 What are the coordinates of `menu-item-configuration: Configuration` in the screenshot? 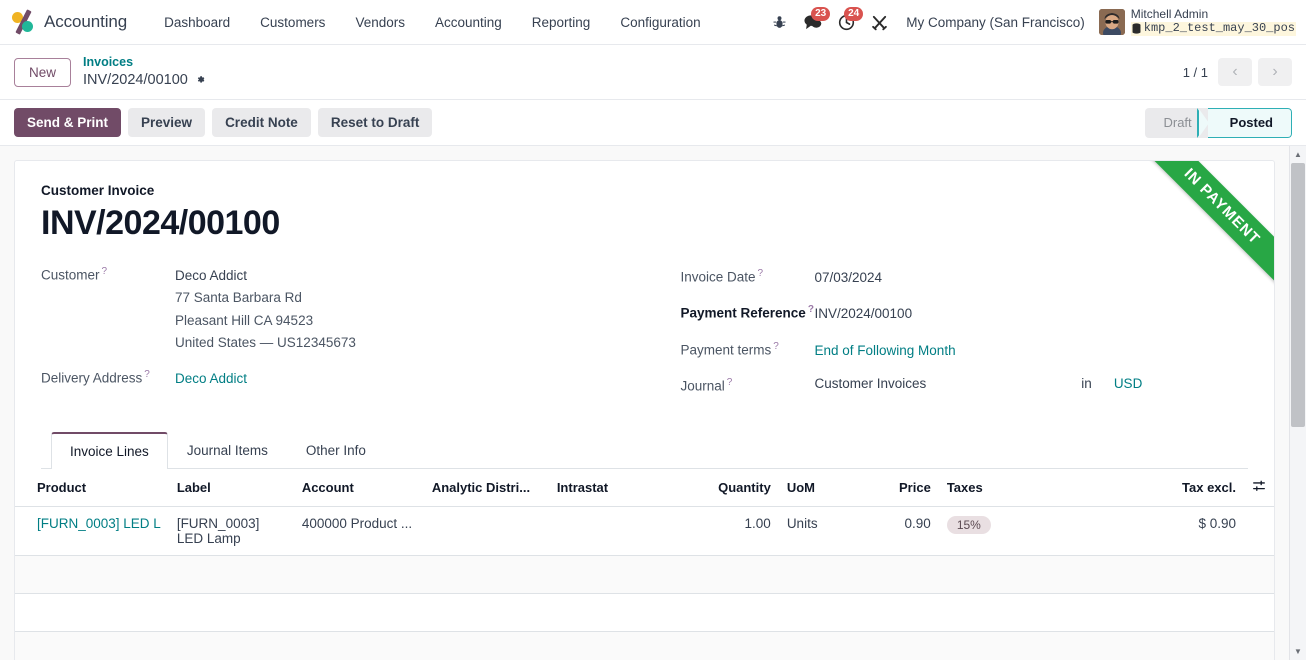 It's located at (660, 22).